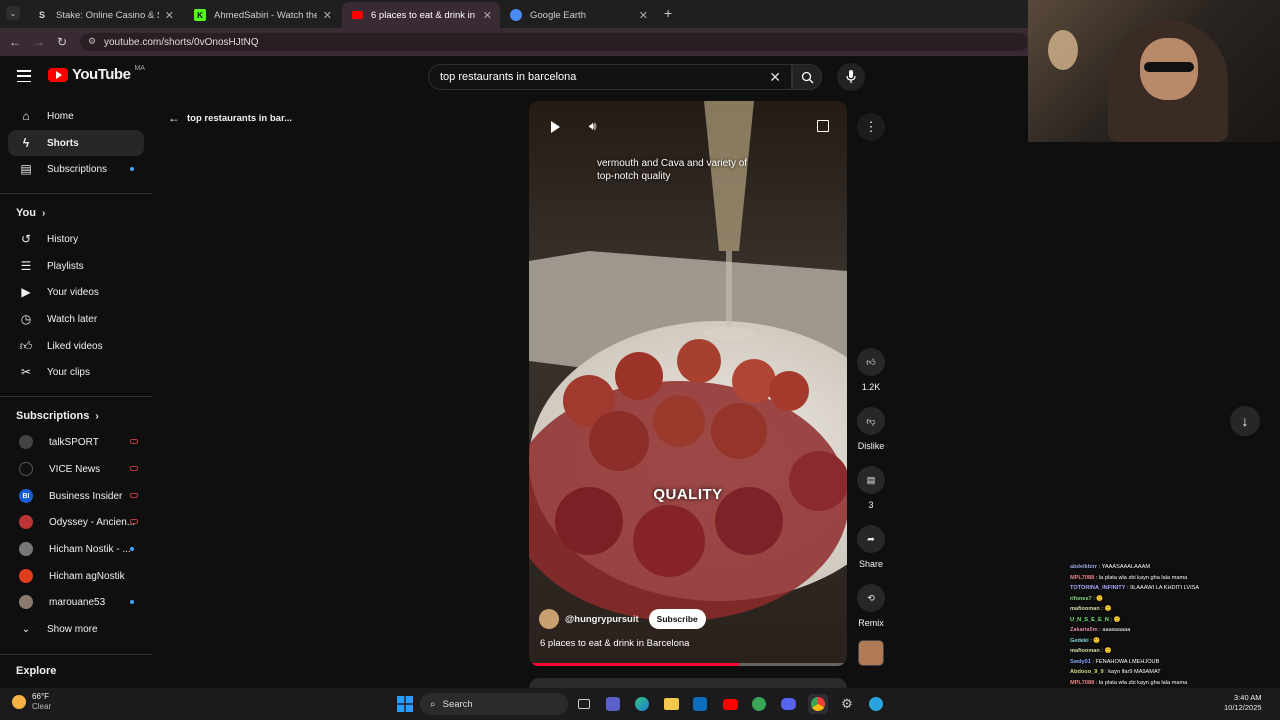  Describe the element at coordinates (602, 619) in the screenshot. I see `channel-handle: @hungrypursuit` at that location.